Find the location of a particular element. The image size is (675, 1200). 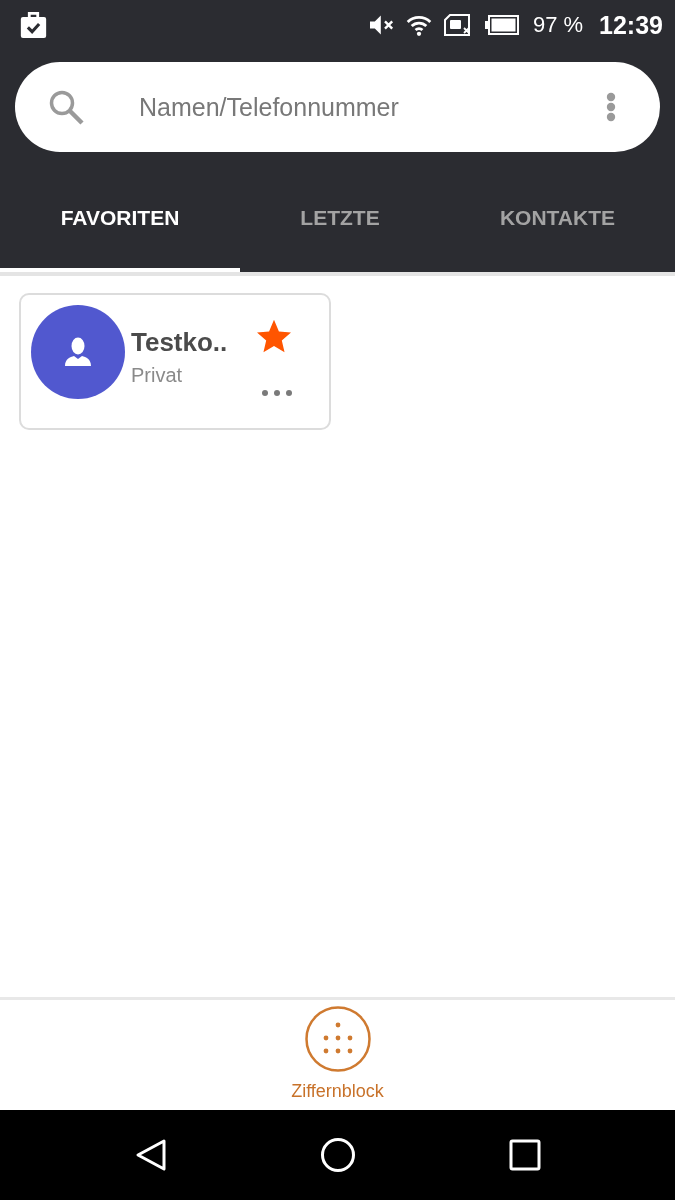

avatar-icon is located at coordinates (78, 352).